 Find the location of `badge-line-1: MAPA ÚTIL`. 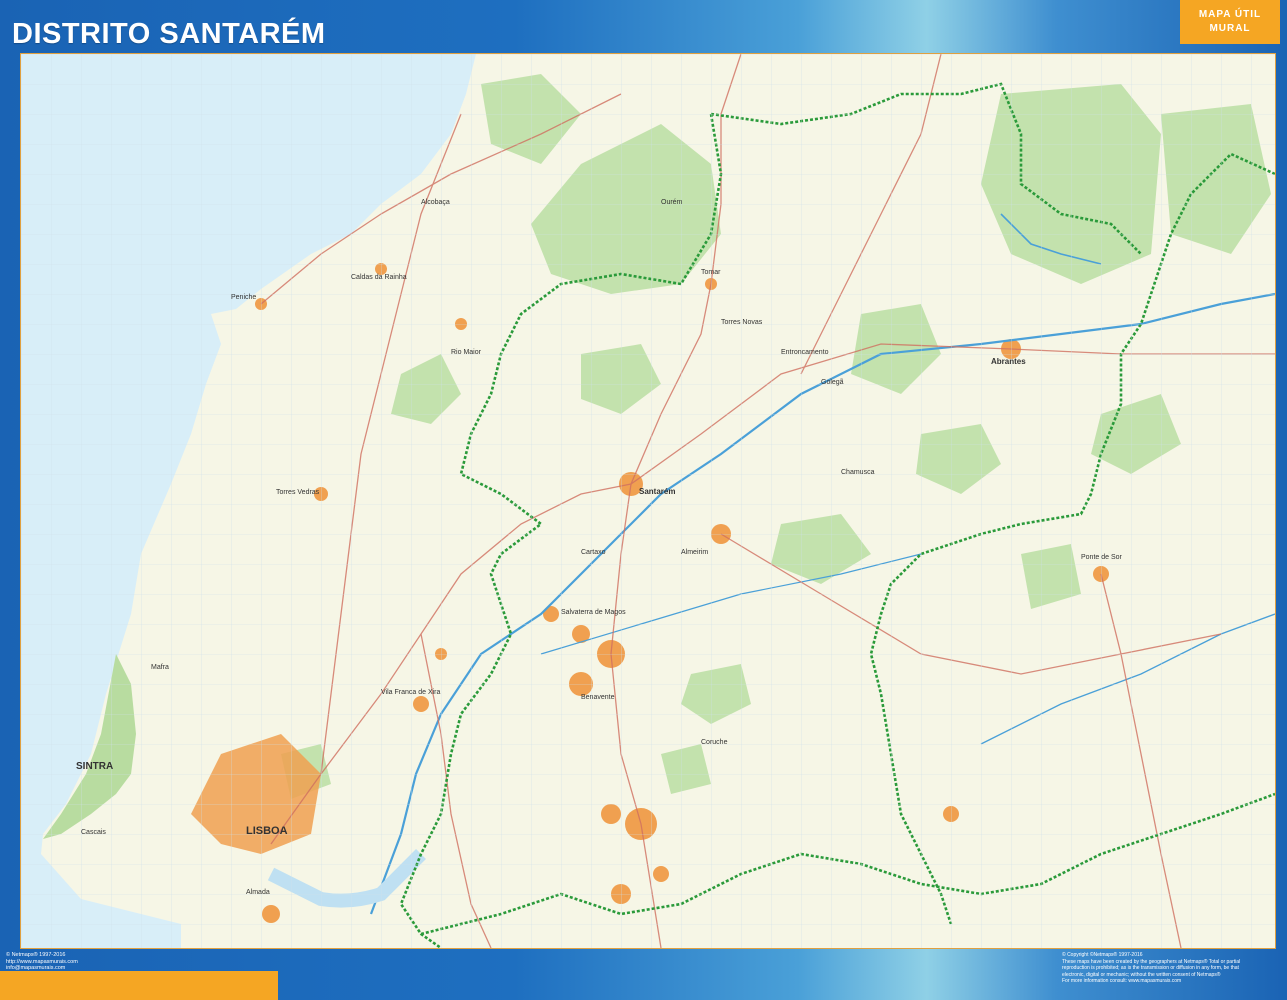

badge-line-1: MAPA ÚTIL is located at coordinates (1230, 14).